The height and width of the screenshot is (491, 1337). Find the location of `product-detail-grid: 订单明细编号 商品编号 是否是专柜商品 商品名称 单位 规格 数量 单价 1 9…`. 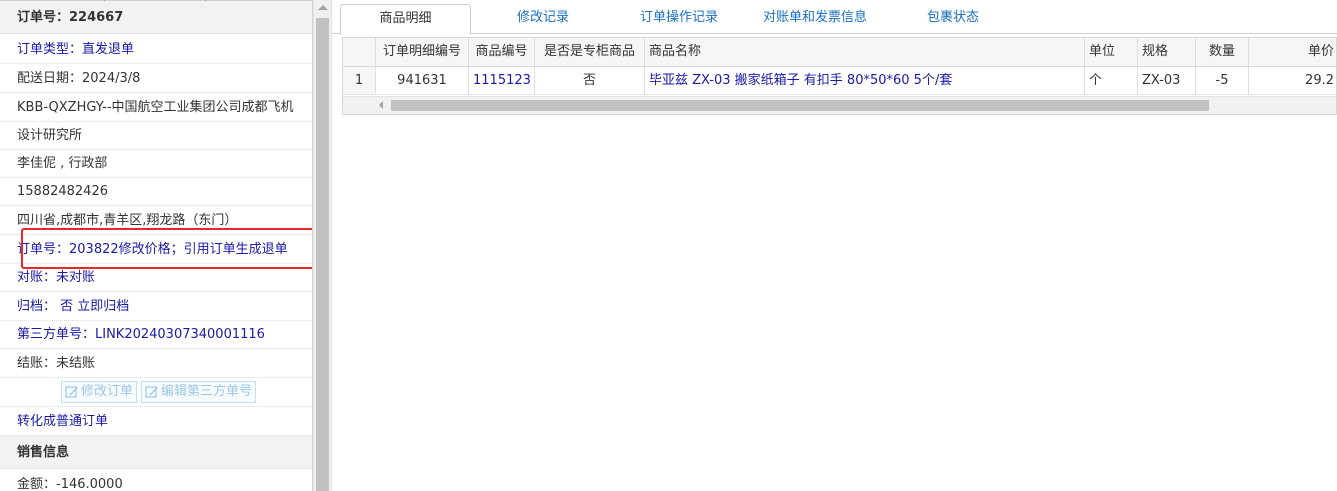

product-detail-grid: 订单明细编号 商品编号 是否是专柜商品 商品名称 单位 规格 数量 单价 1 9… is located at coordinates (839, 76).